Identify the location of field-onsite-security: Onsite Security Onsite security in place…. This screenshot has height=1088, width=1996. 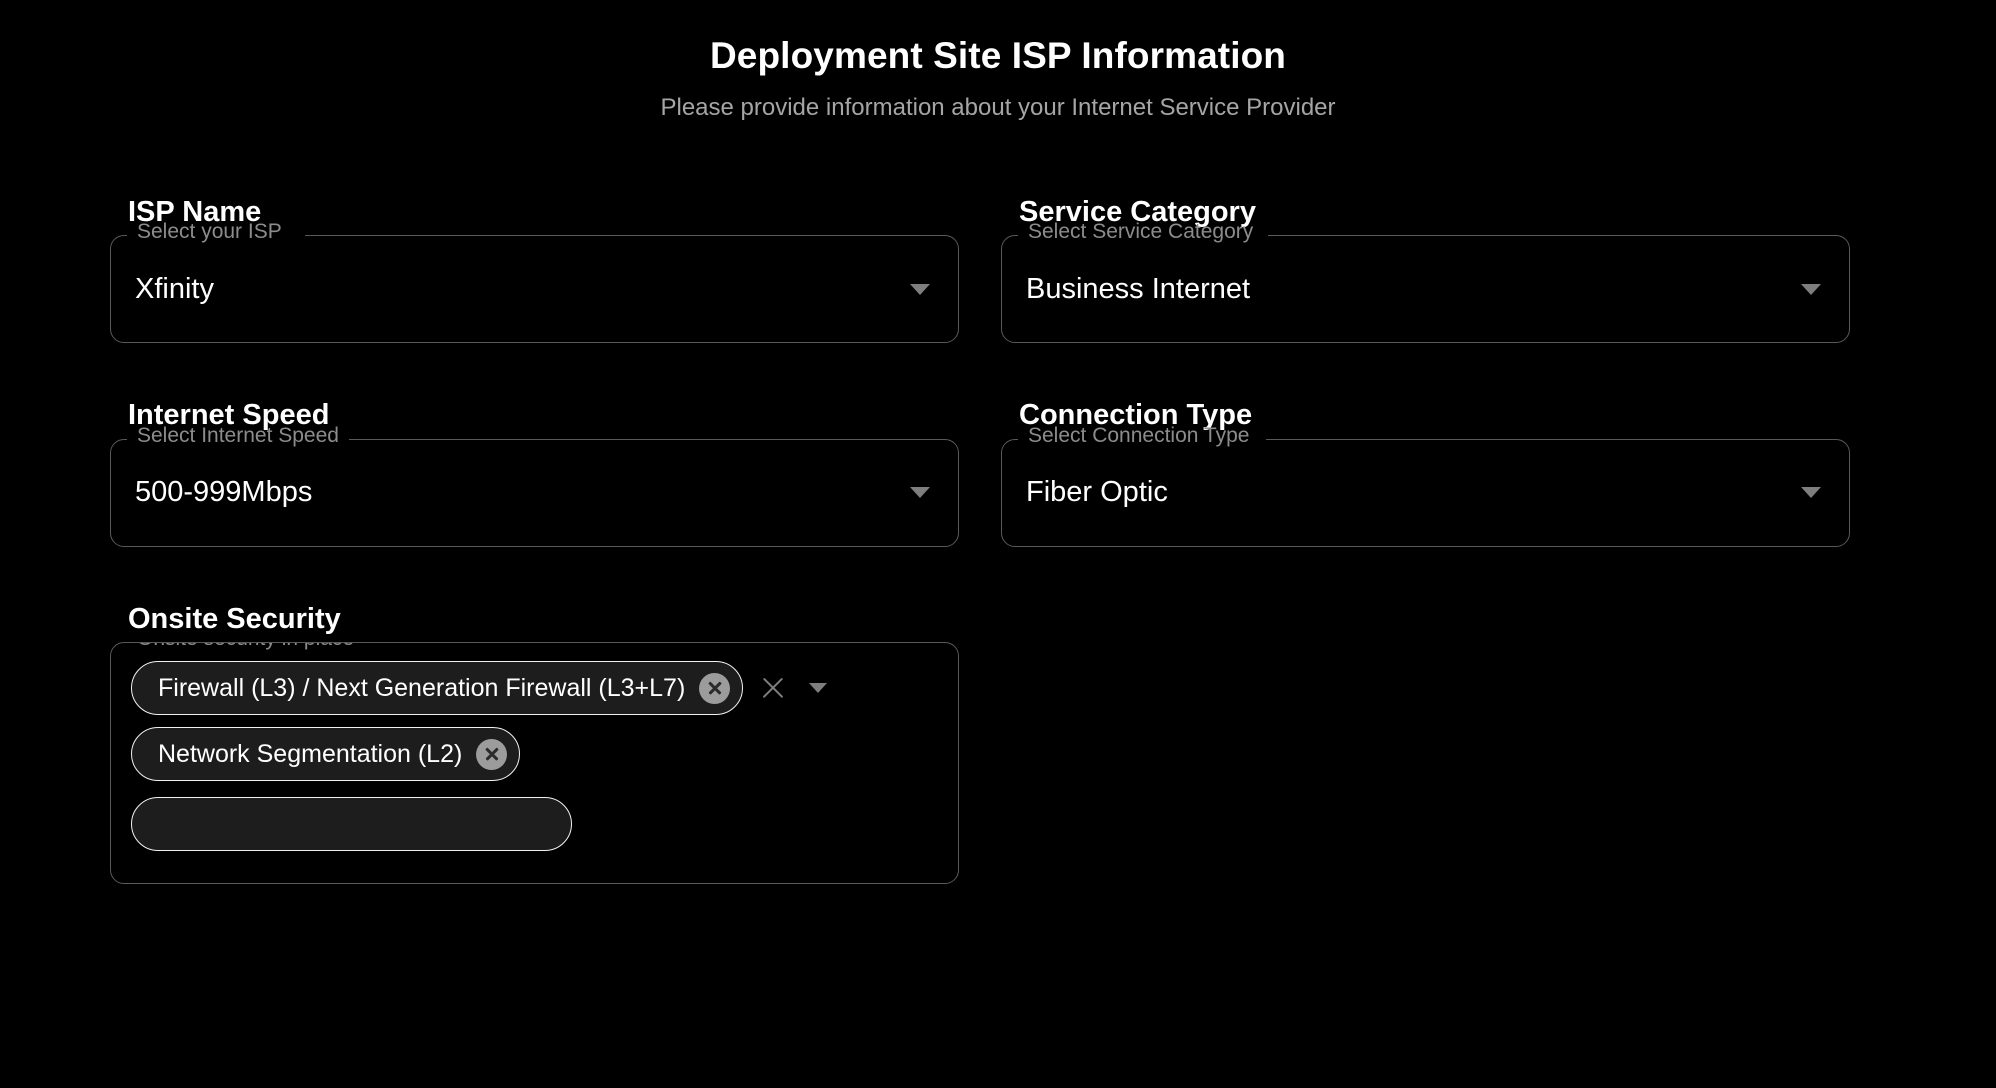
(534, 743).